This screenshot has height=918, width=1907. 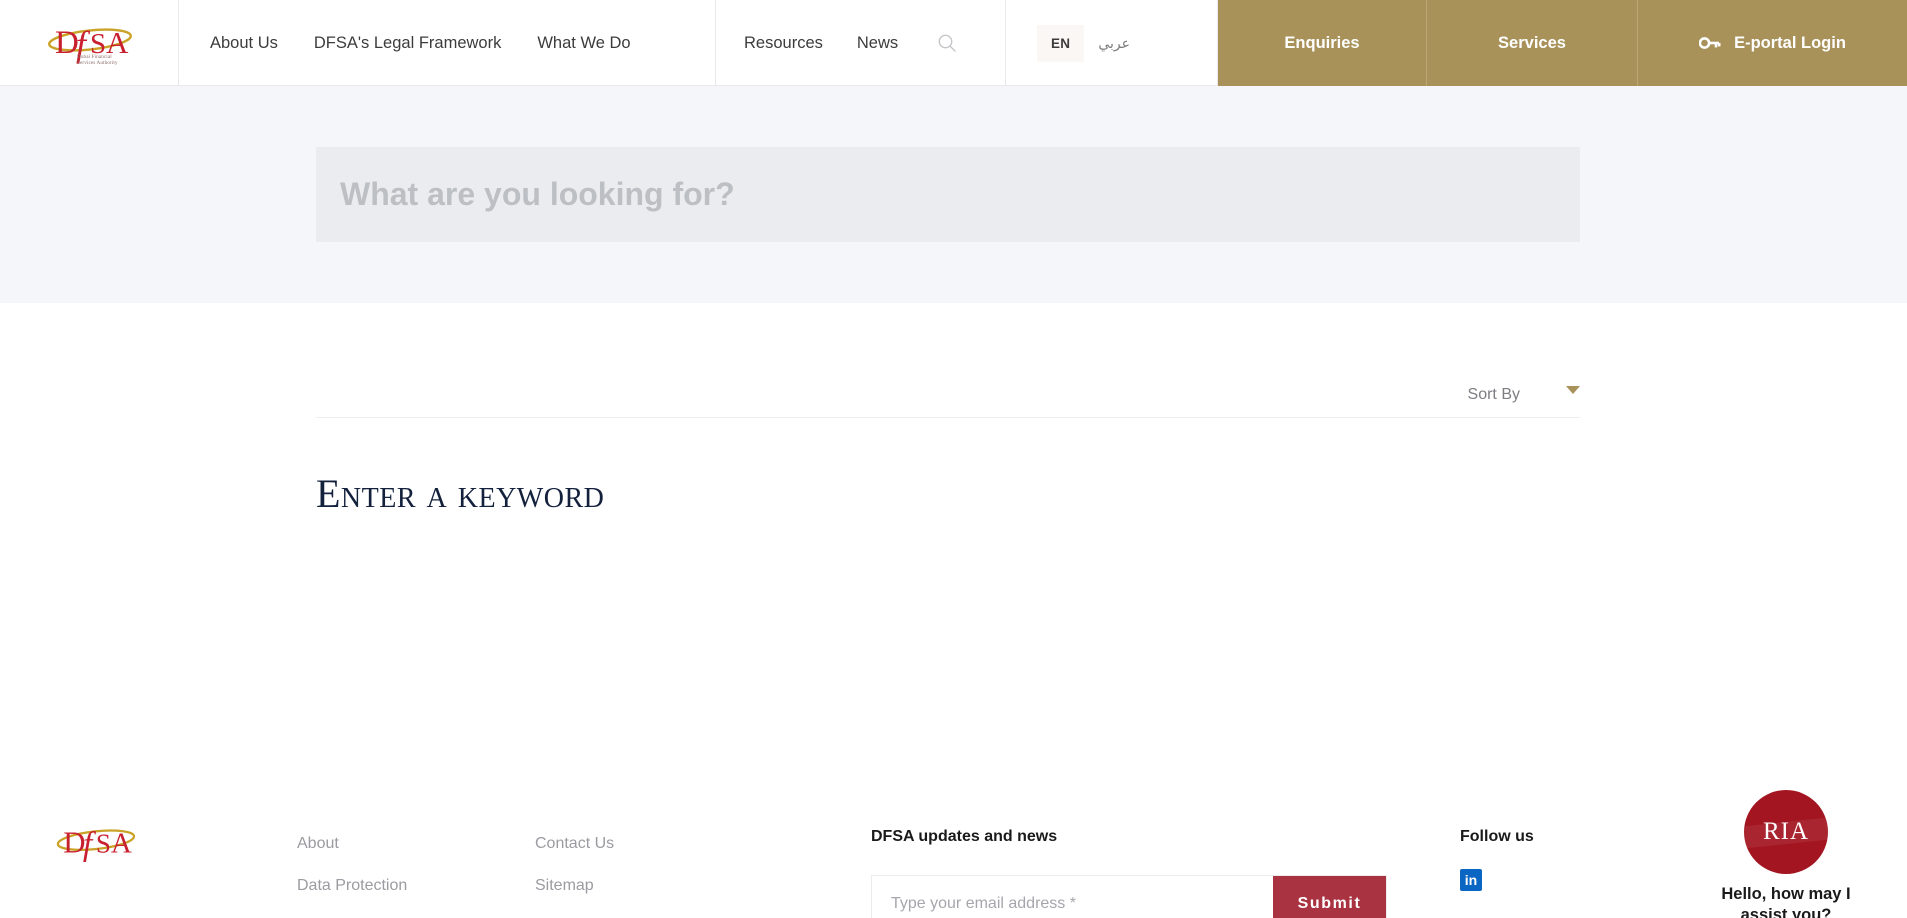 What do you see at coordinates (1790, 42) in the screenshot?
I see `eportal-login-label: E-portal Login` at bounding box center [1790, 42].